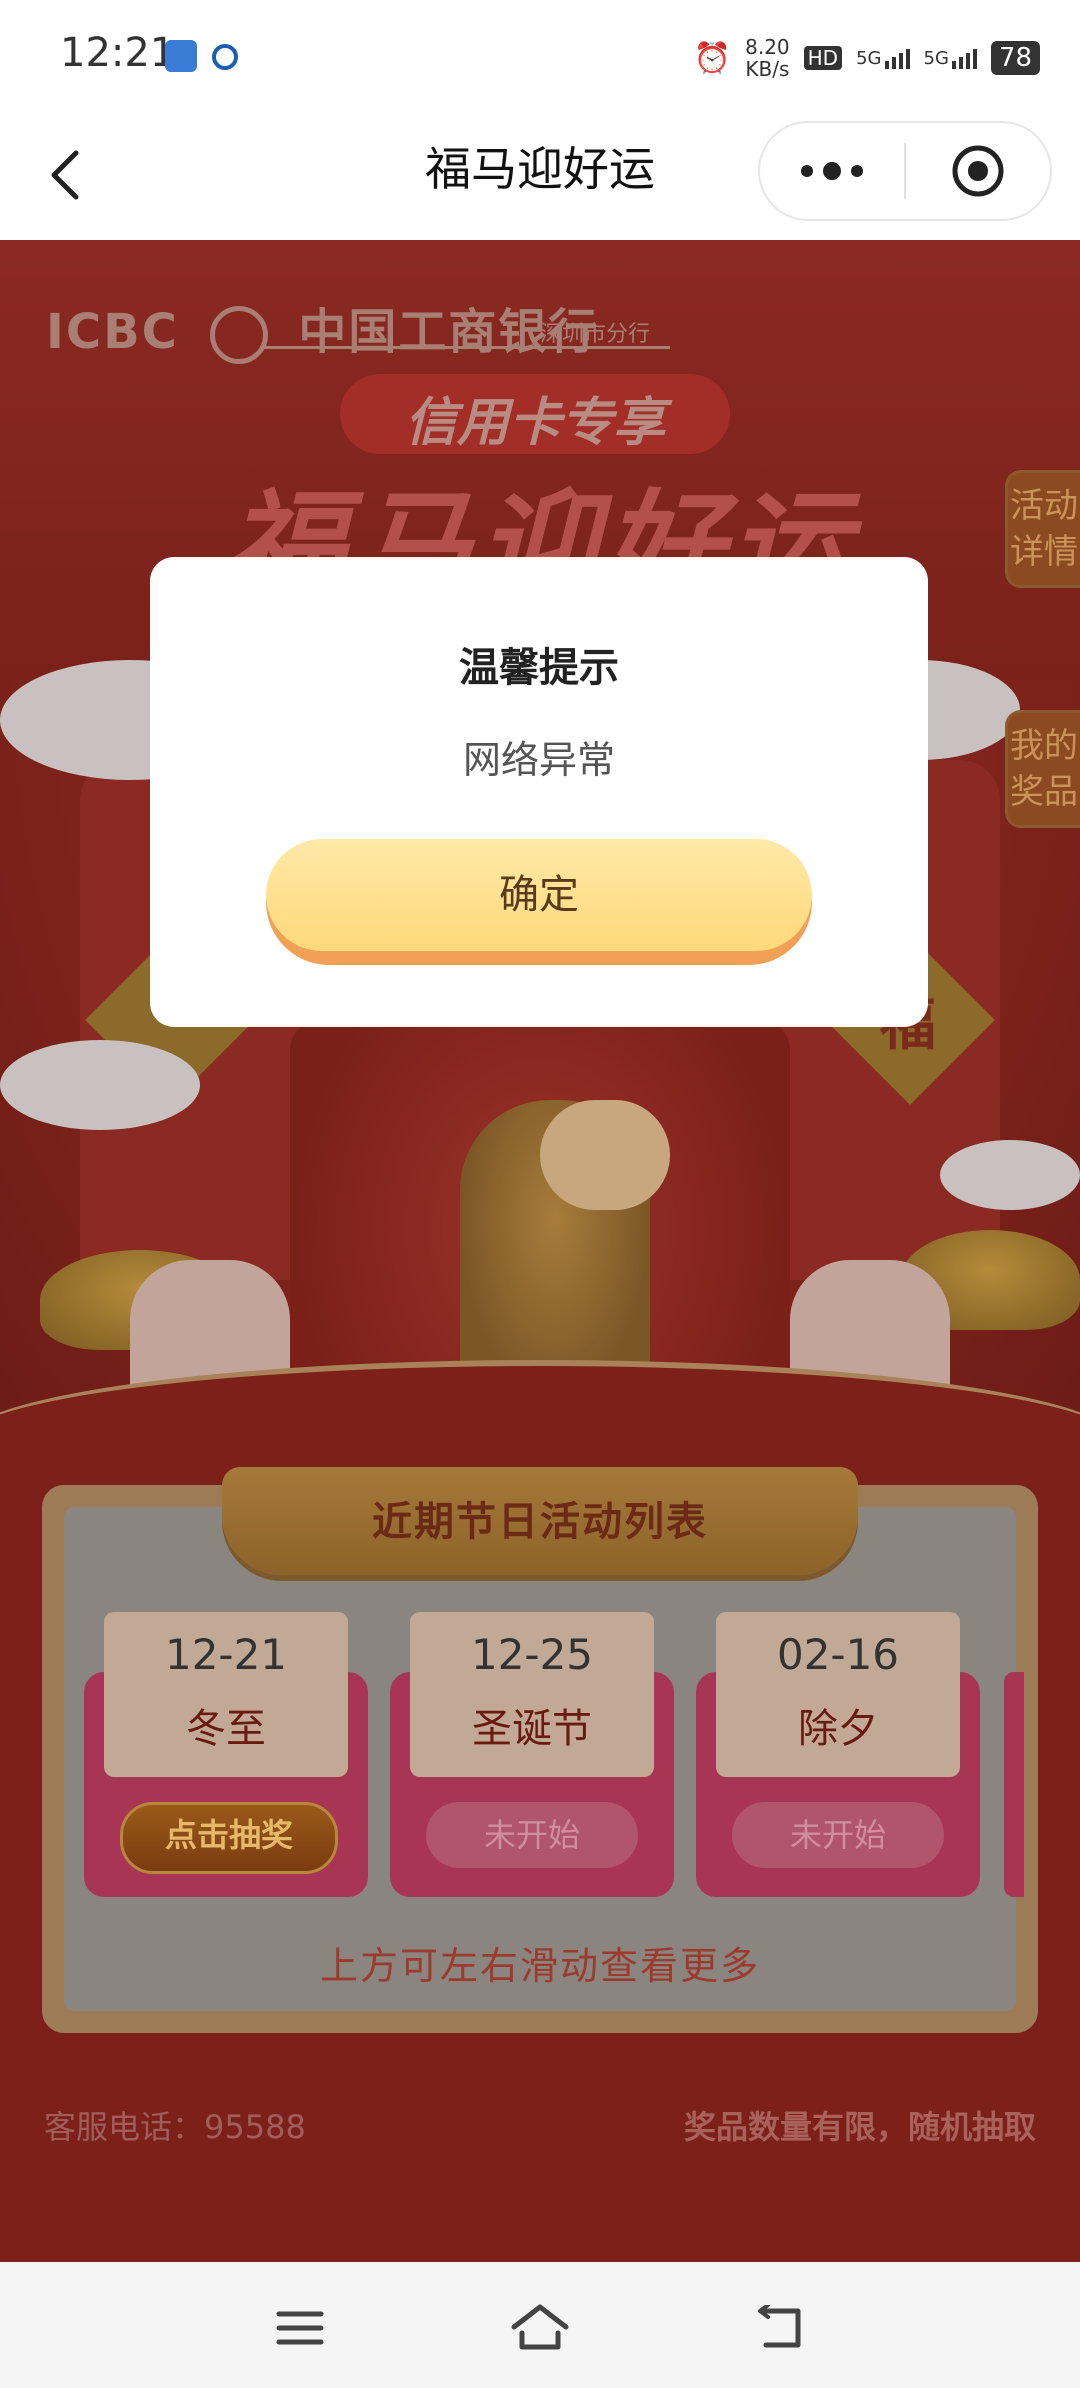  Describe the element at coordinates (595, 334) in the screenshot. I see `branch-name: 深圳市分行` at that location.